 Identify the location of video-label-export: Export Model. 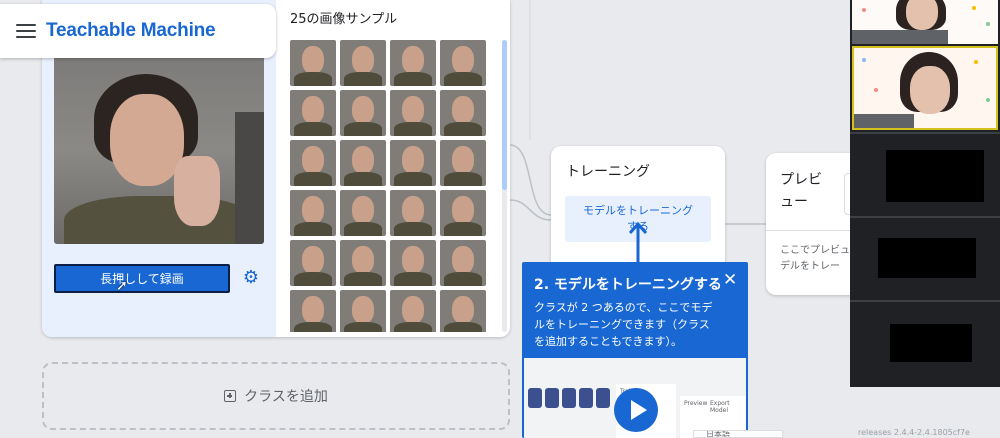
(720, 407).